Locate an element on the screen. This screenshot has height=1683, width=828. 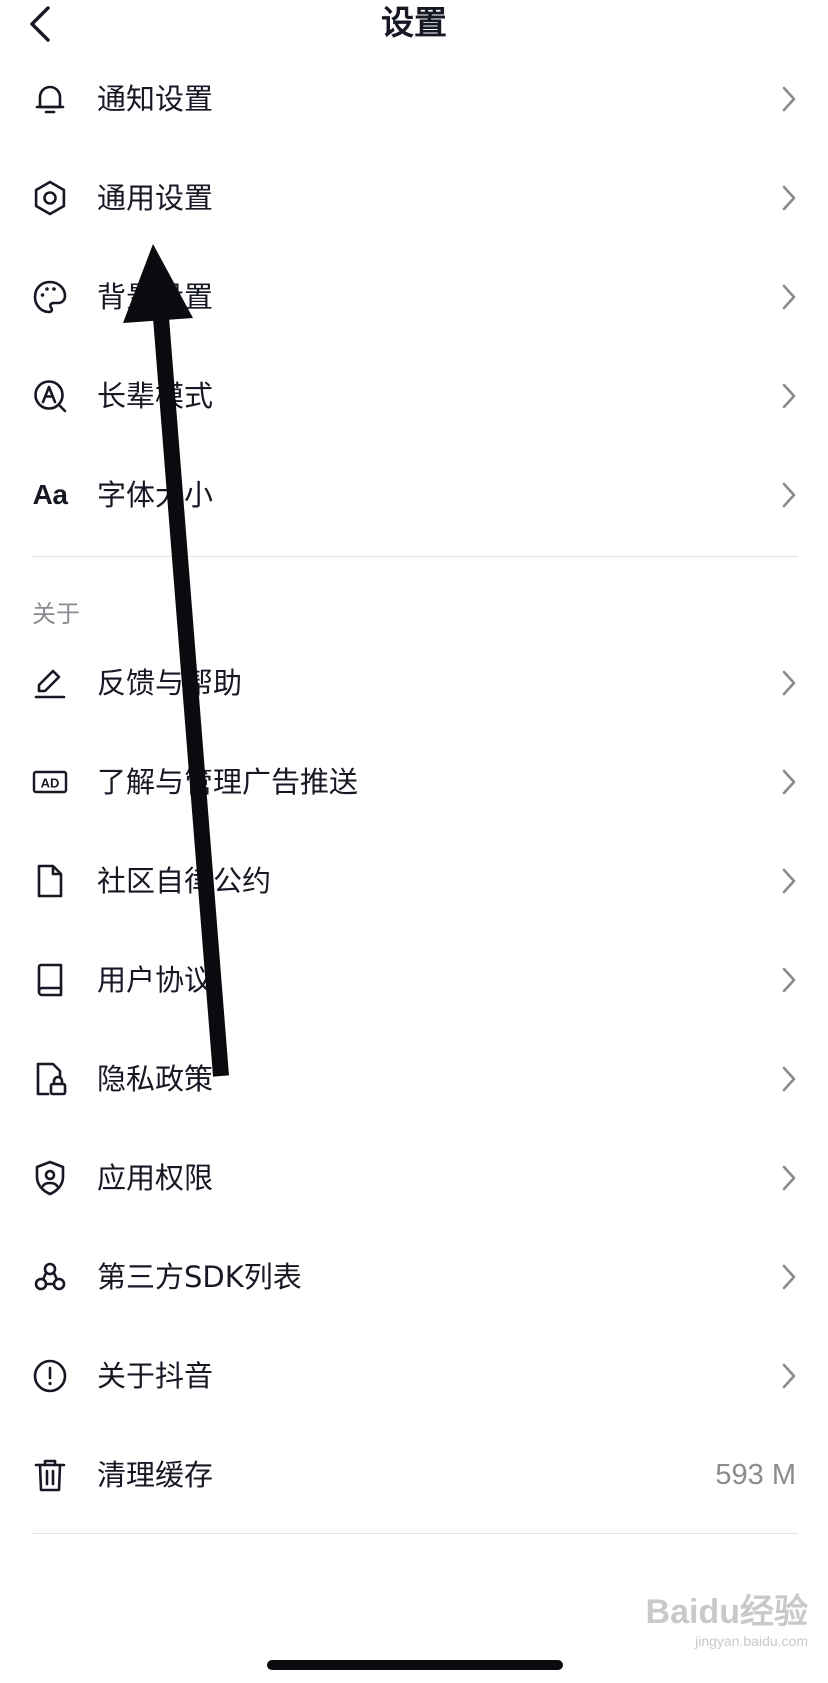
font-size-icon: Aa is located at coordinates (50, 495).